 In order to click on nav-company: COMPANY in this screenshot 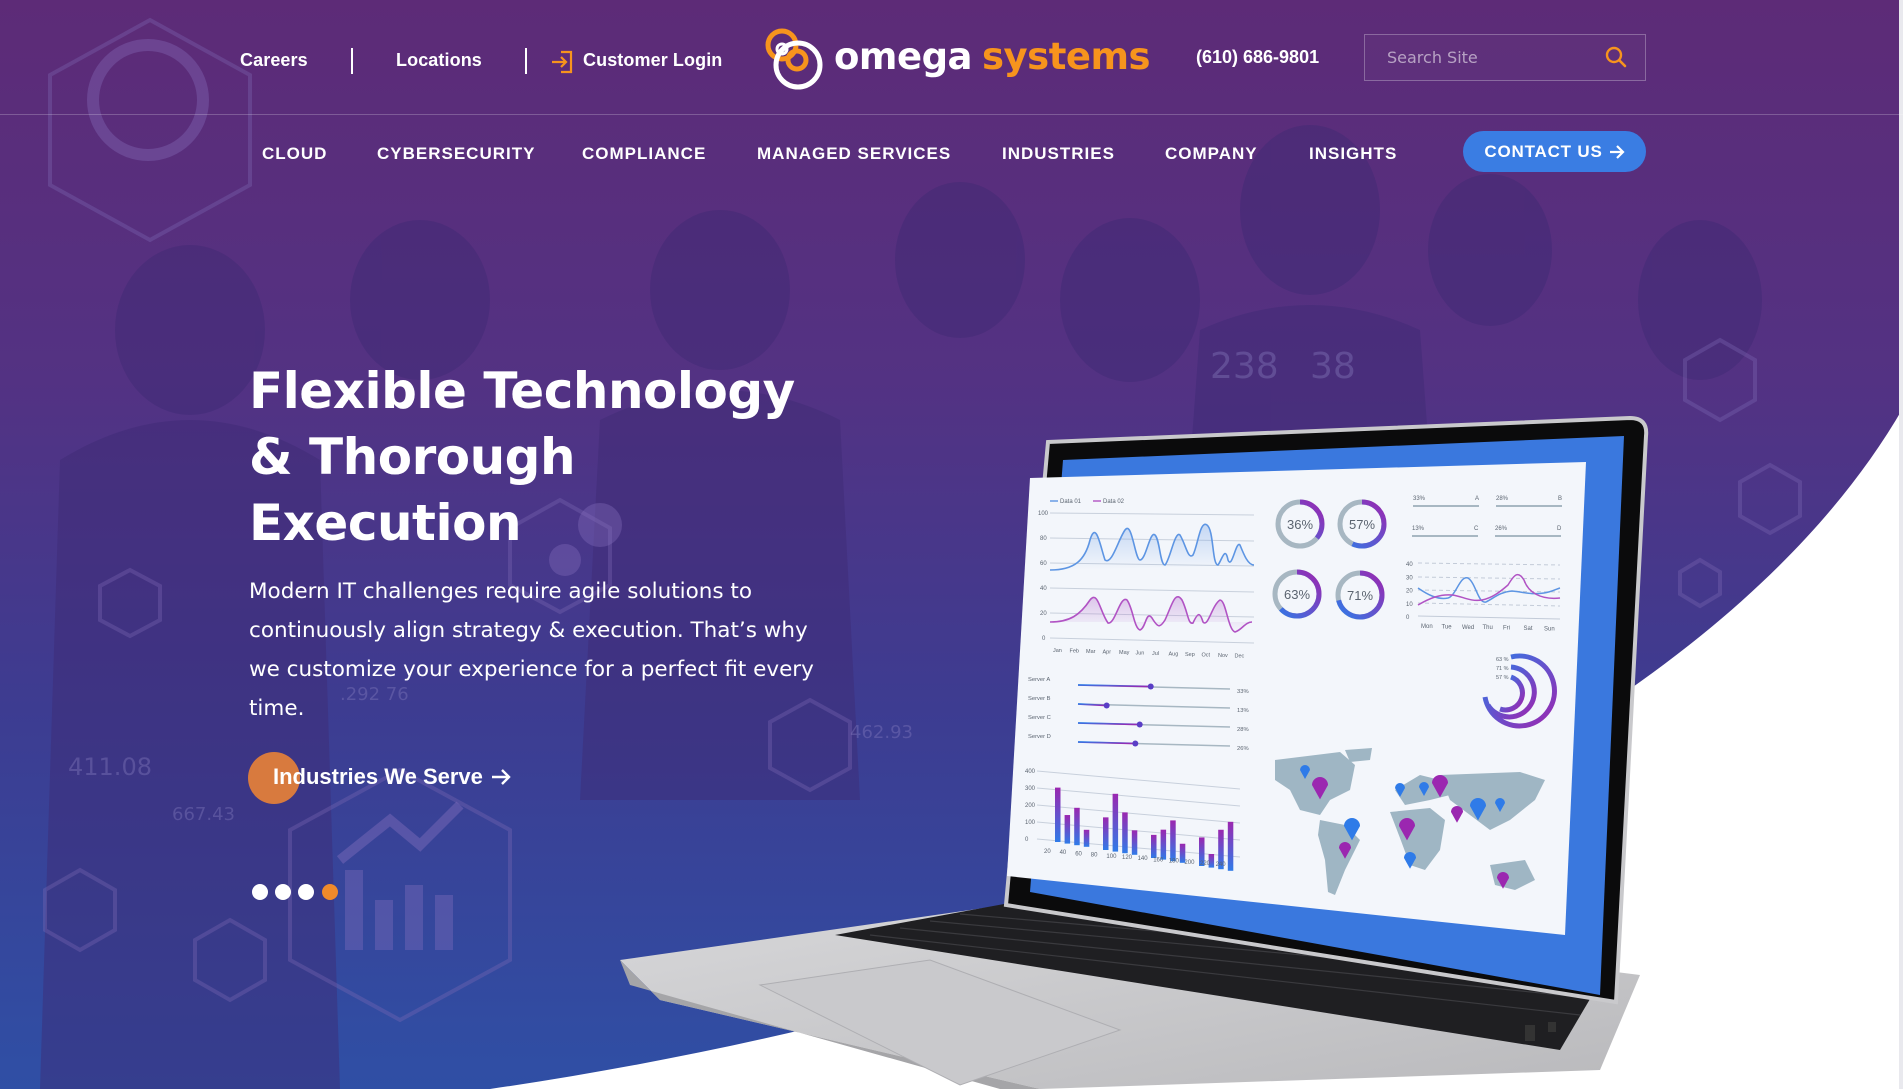, I will do `click(1211, 154)`.